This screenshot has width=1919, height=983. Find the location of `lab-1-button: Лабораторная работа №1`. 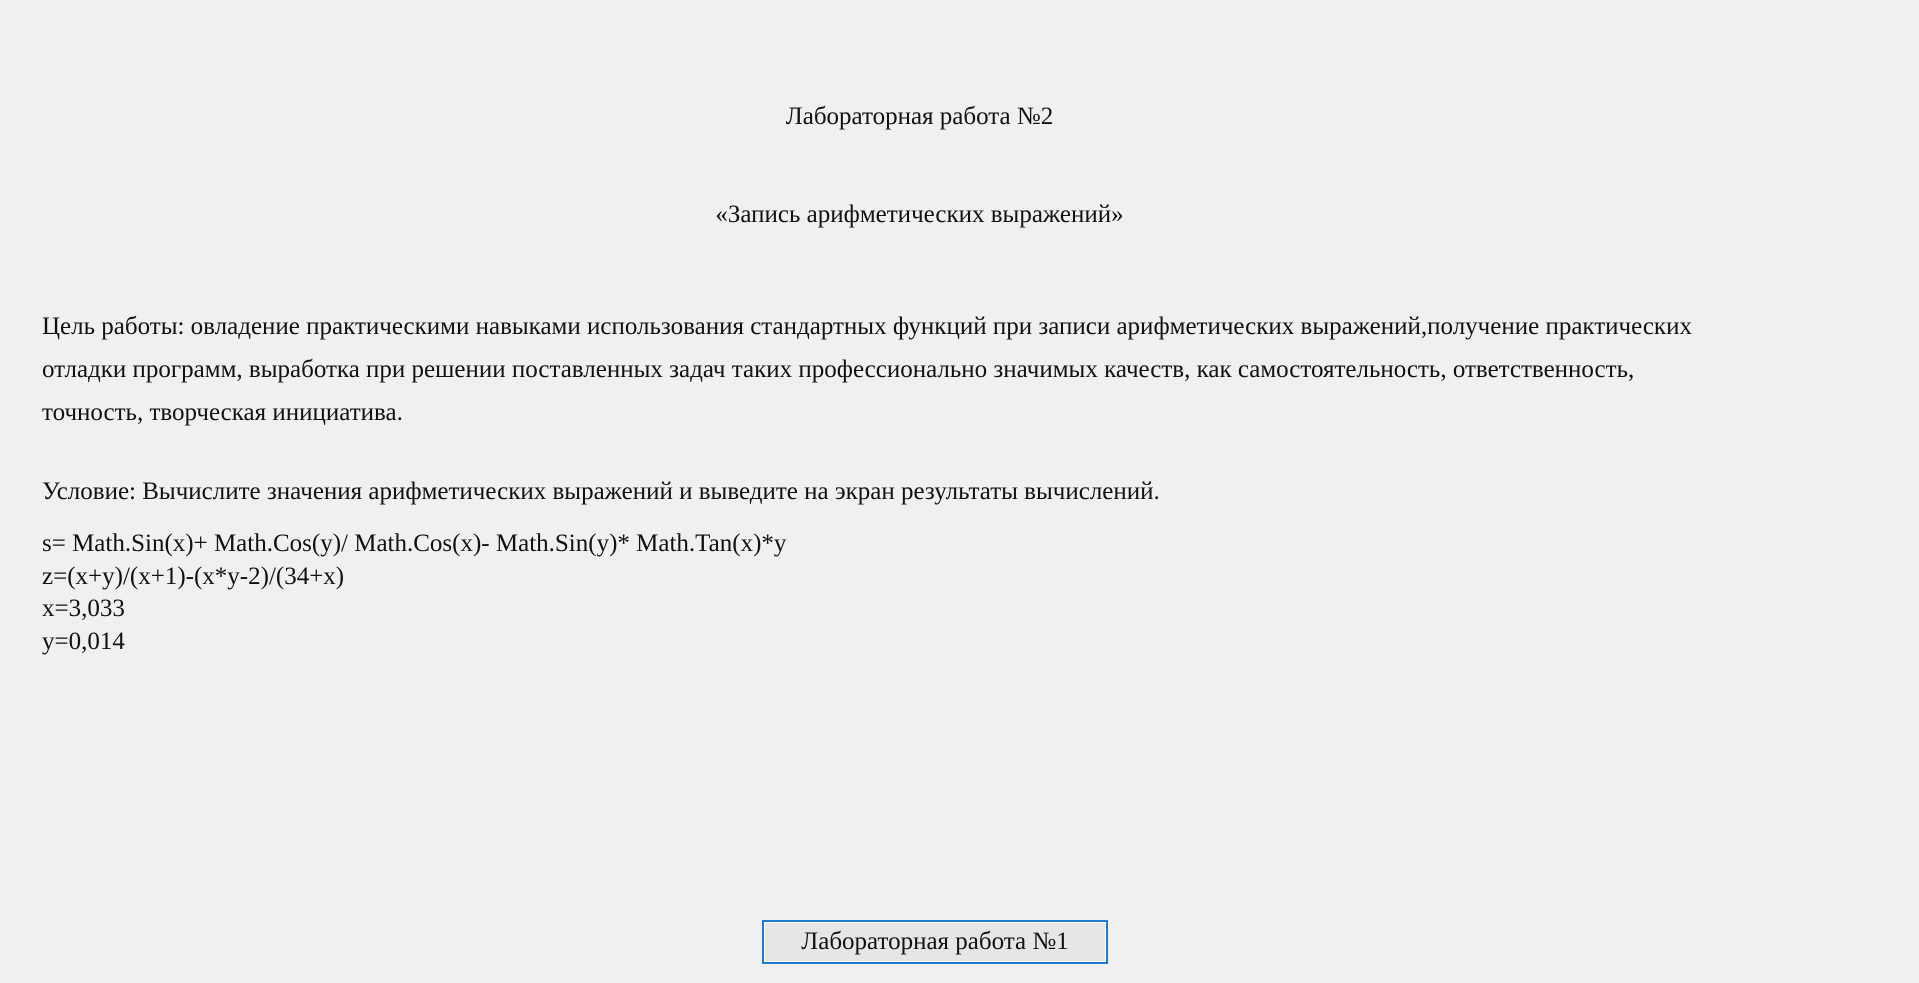

lab-1-button: Лабораторная работа №1 is located at coordinates (935, 942).